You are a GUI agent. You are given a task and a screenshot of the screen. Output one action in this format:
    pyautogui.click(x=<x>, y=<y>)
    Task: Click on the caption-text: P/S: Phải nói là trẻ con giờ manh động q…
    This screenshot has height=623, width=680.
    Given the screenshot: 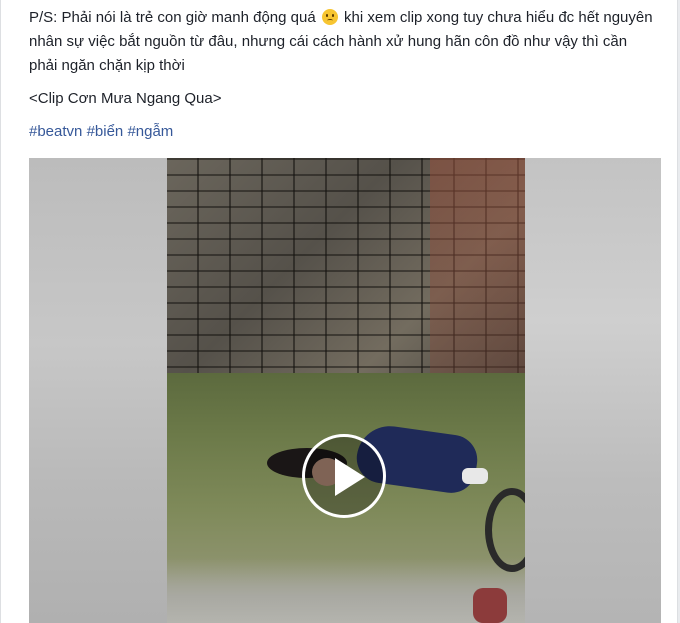 What is the action you would take?
    pyautogui.click(x=172, y=17)
    